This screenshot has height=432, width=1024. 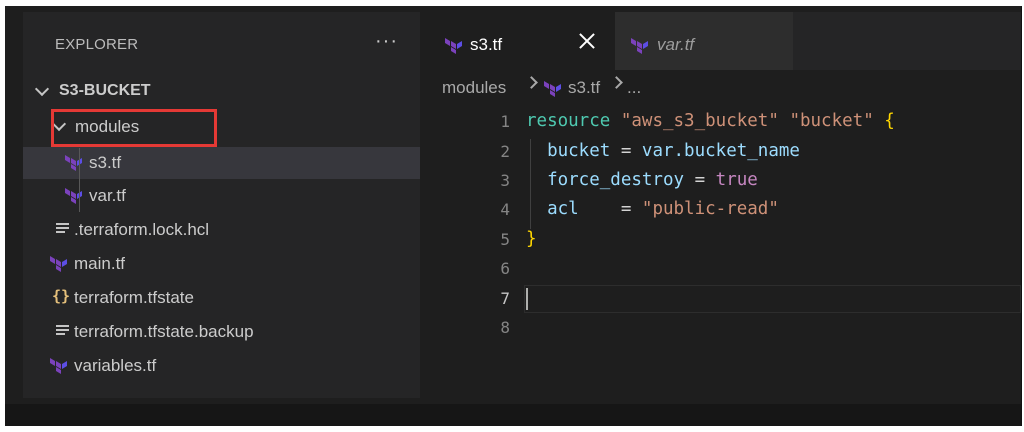 I want to click on tab-bar: s3.tf var.tf, so click(x=720, y=41).